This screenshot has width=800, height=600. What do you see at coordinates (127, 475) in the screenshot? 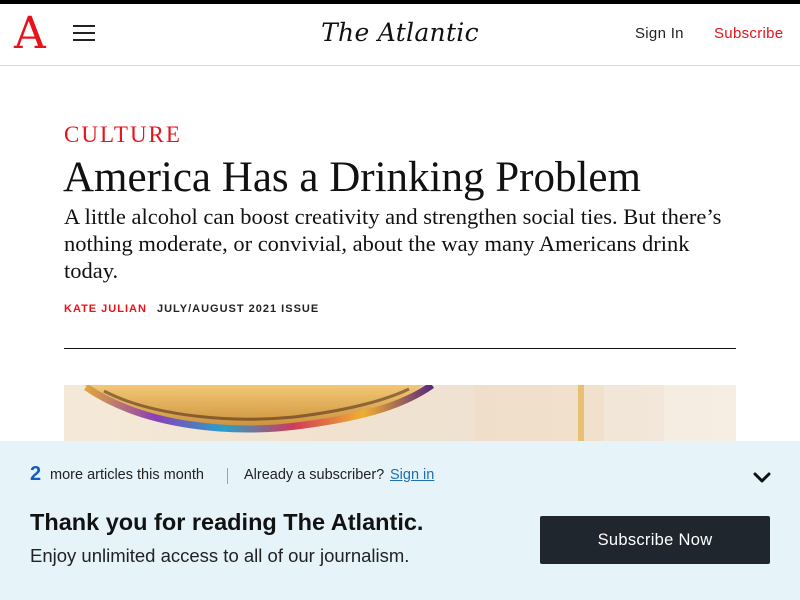
I see `article-count-label: more articles this month` at bounding box center [127, 475].